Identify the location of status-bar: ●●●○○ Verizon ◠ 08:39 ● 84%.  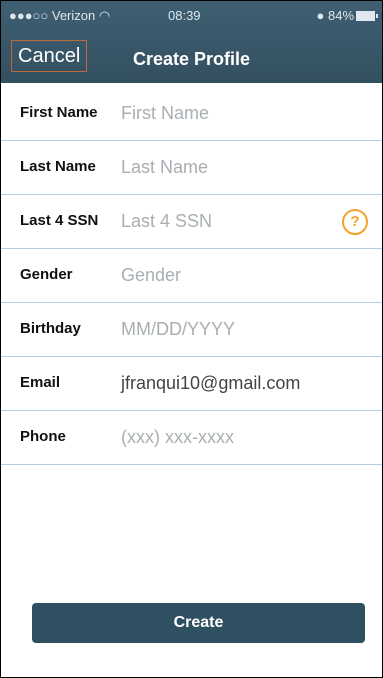
(191, 16).